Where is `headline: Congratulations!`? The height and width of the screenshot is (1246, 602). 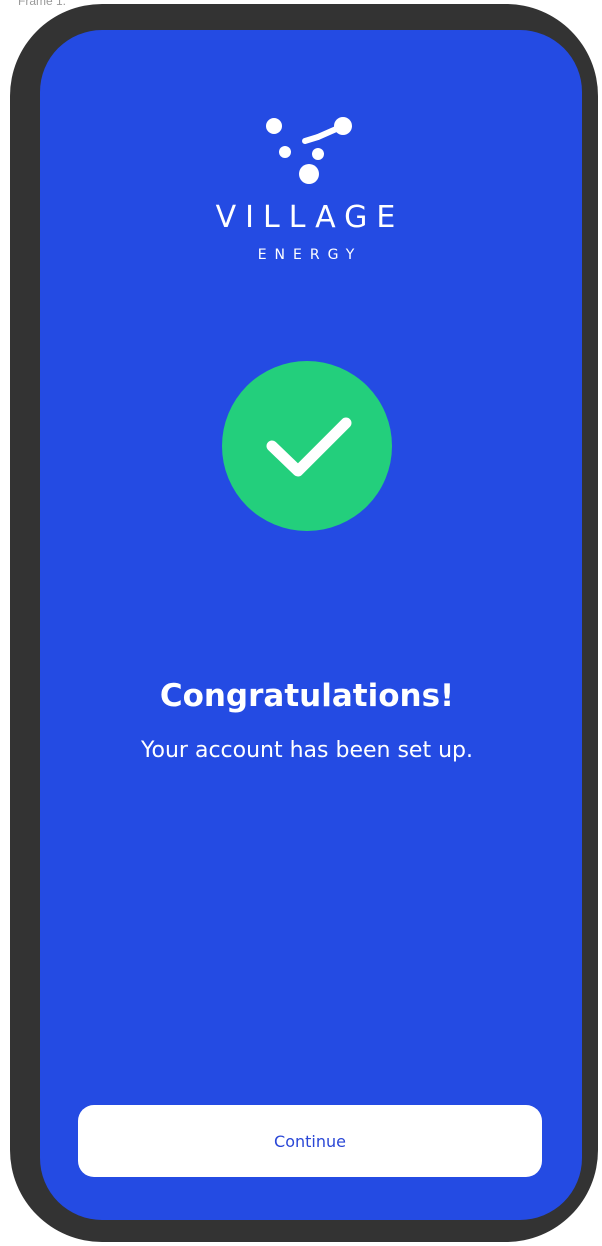
headline: Congratulations! is located at coordinates (307, 696).